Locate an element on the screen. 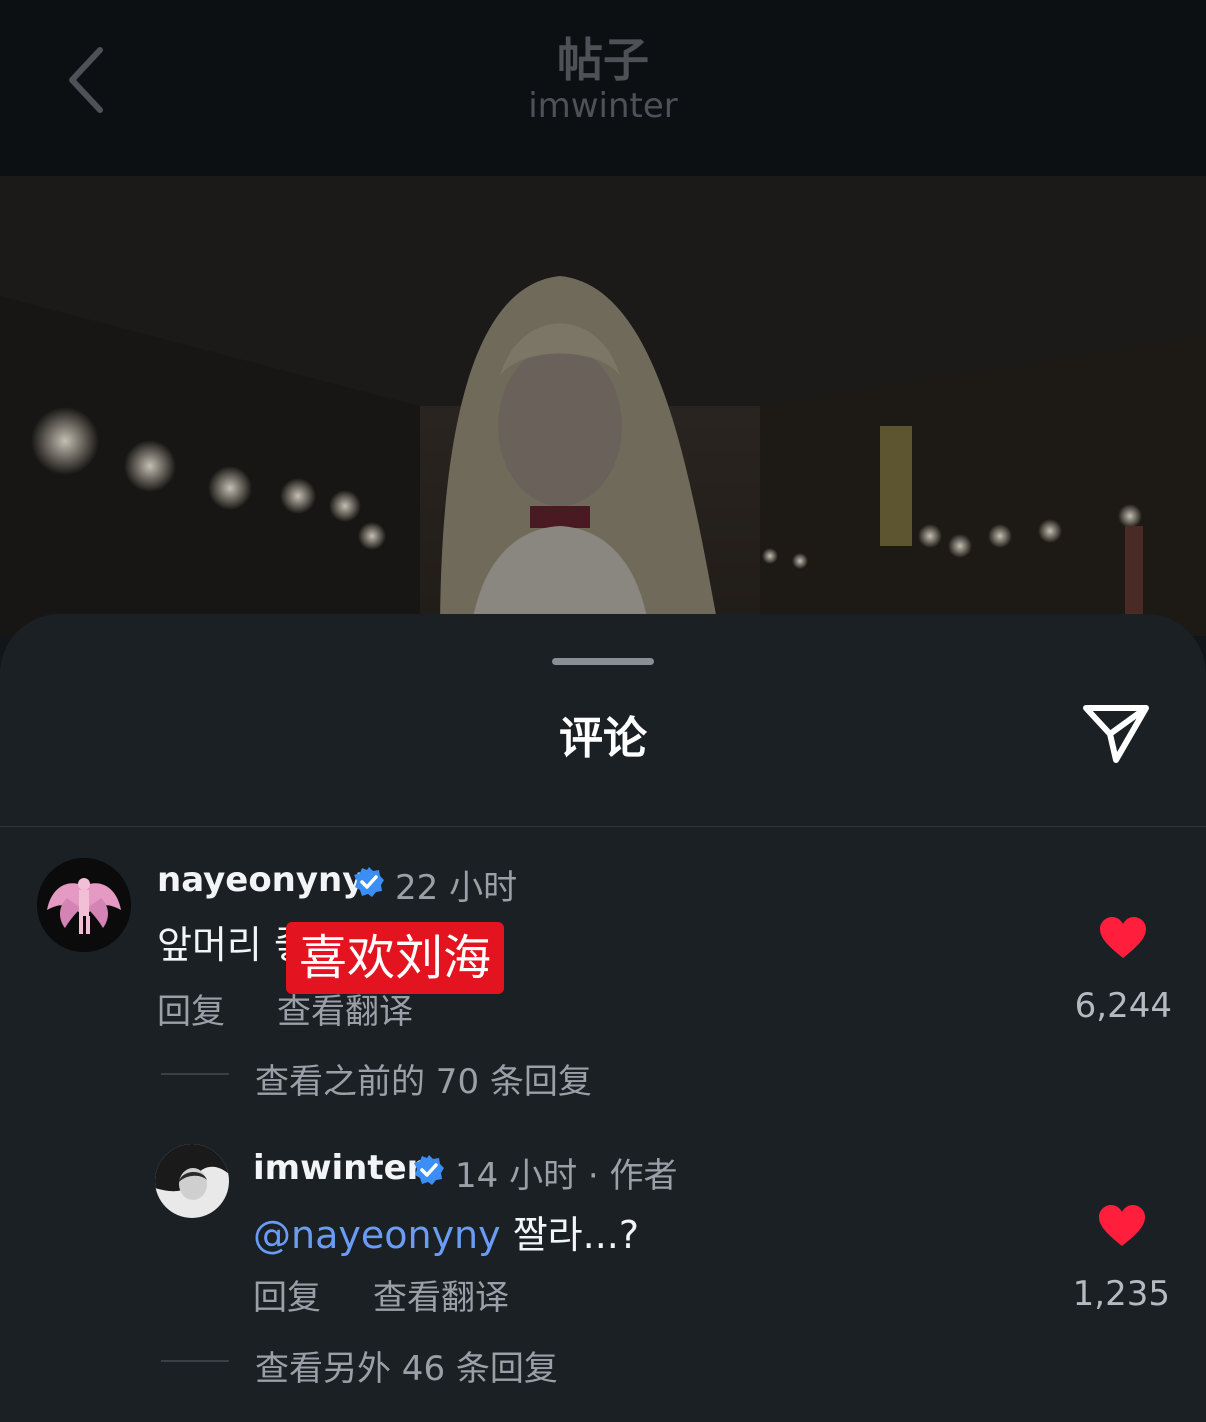 The height and width of the screenshot is (1422, 1206). comments-title: 评论 is located at coordinates (603, 738).